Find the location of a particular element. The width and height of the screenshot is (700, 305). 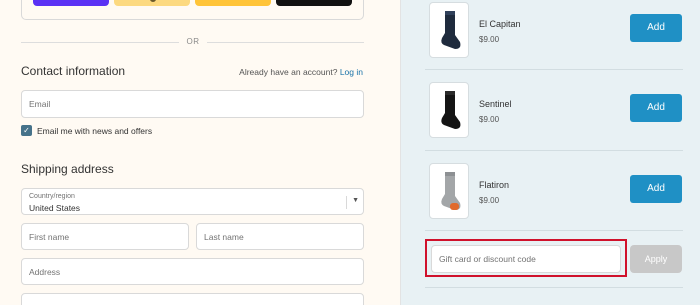

first-name-field: First name is located at coordinates (105, 236).